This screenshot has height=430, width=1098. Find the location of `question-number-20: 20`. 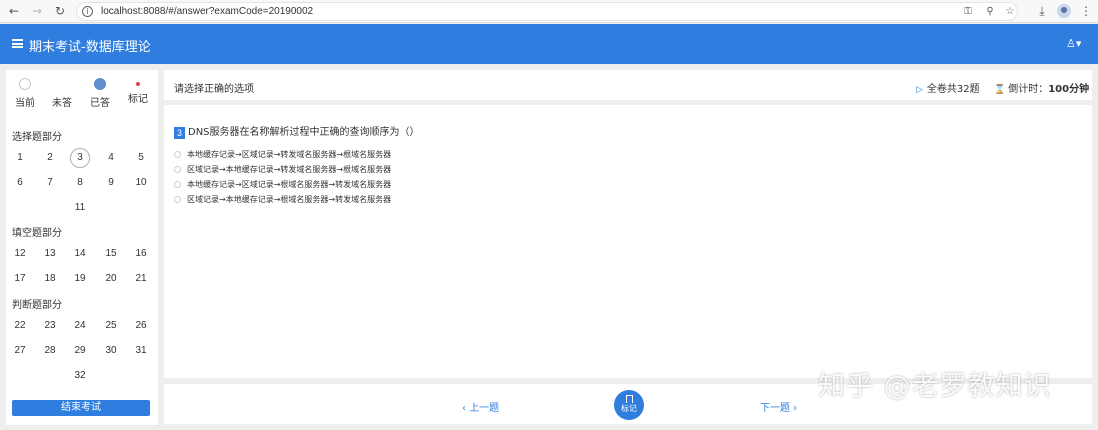

question-number-20: 20 is located at coordinates (111, 279).